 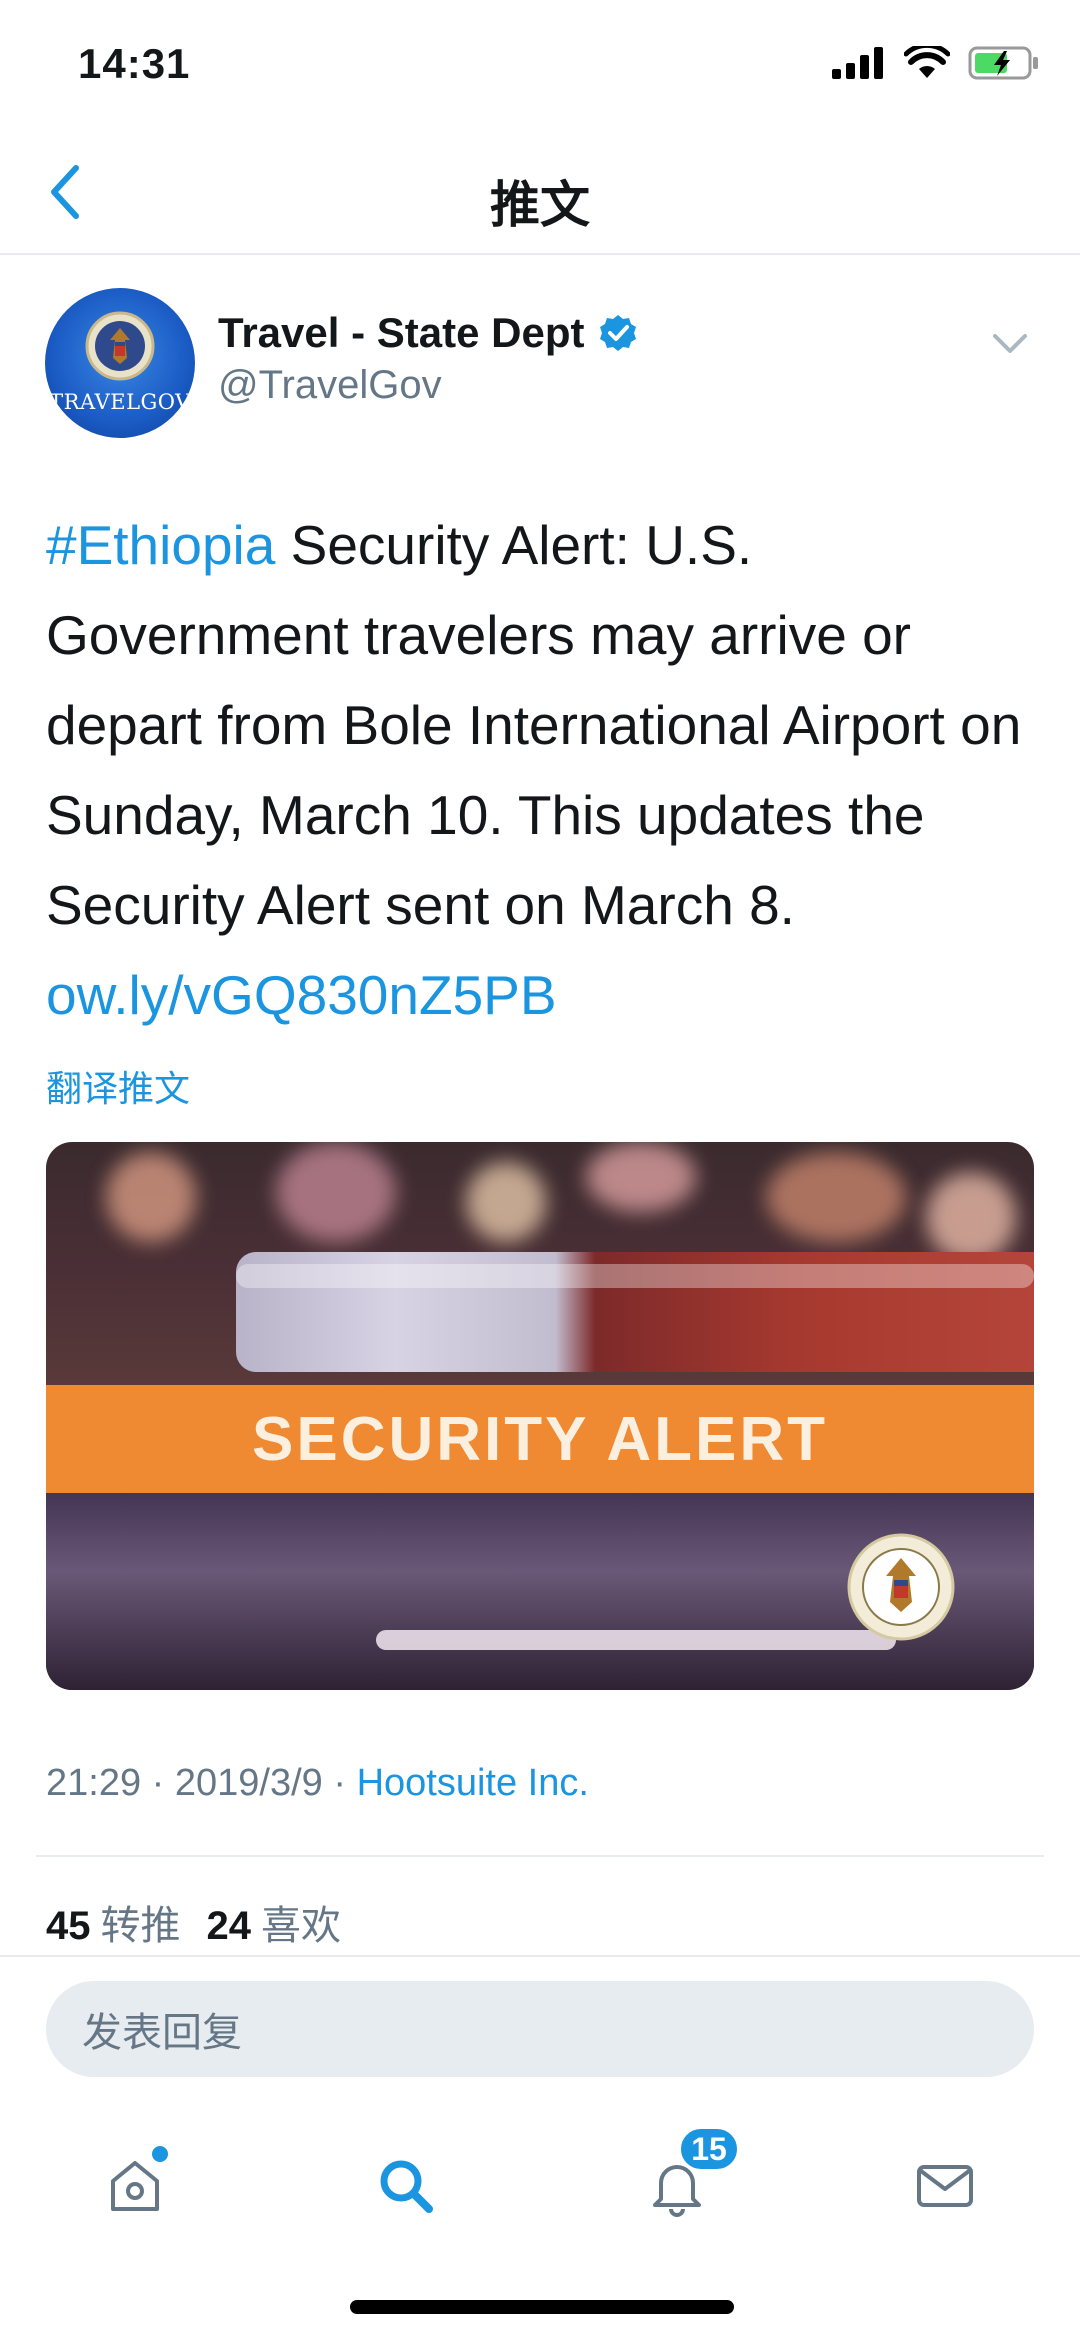 What do you see at coordinates (301, 995) in the screenshot?
I see `tweet-url-link: ow.ly/vGQ830nZ5PB` at bounding box center [301, 995].